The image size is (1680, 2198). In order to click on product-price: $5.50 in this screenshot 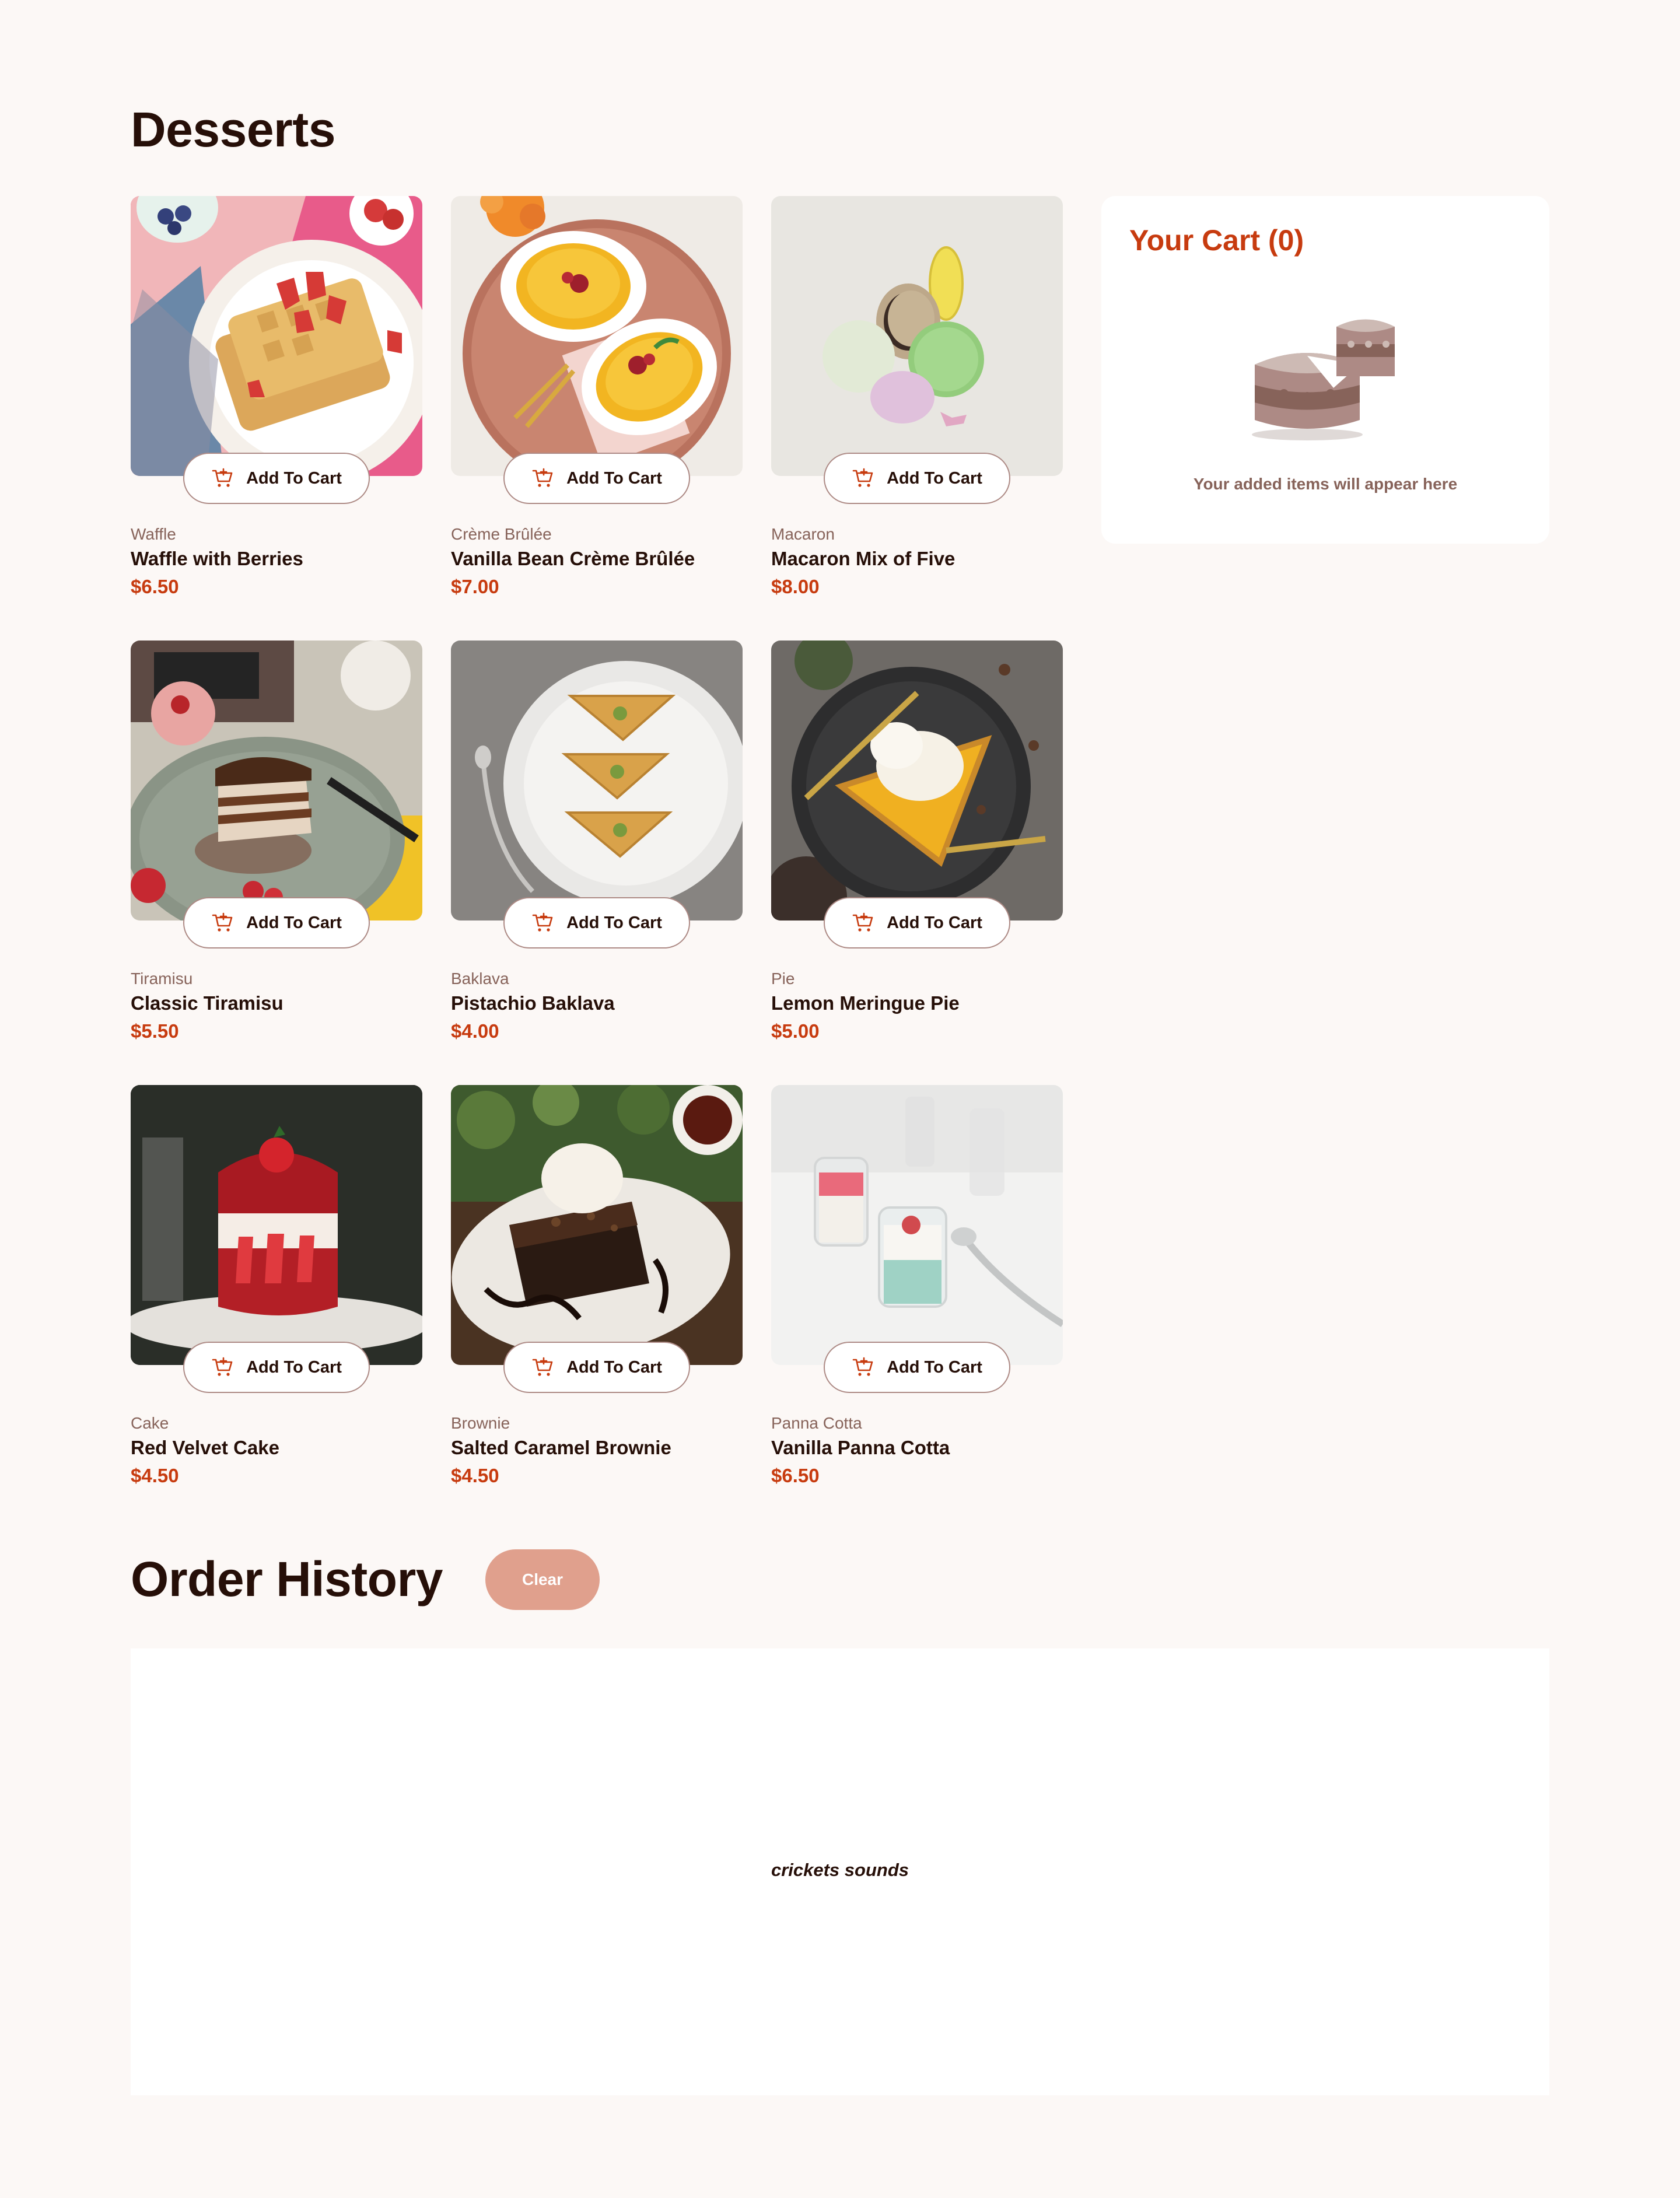, I will do `click(155, 1031)`.